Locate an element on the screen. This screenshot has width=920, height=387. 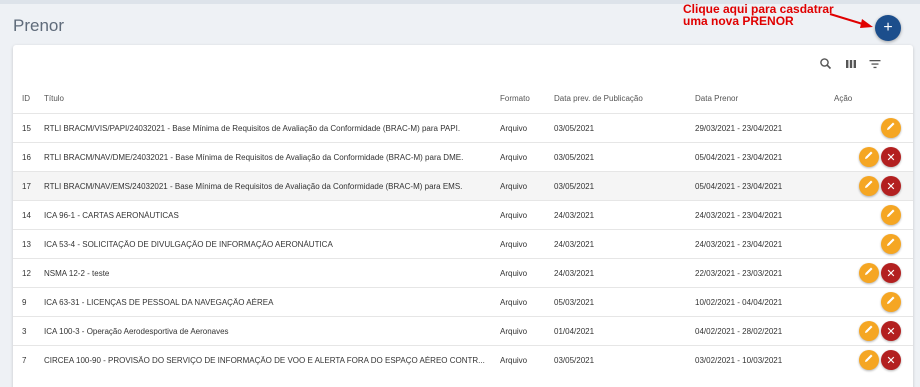
cell-id: 17 is located at coordinates (26, 186).